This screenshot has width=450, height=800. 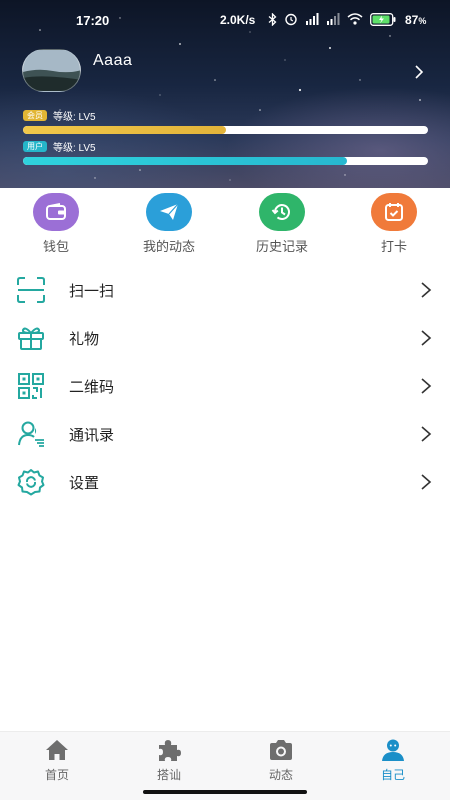 I want to click on nav-label: 搭讪, so click(x=168, y=775).